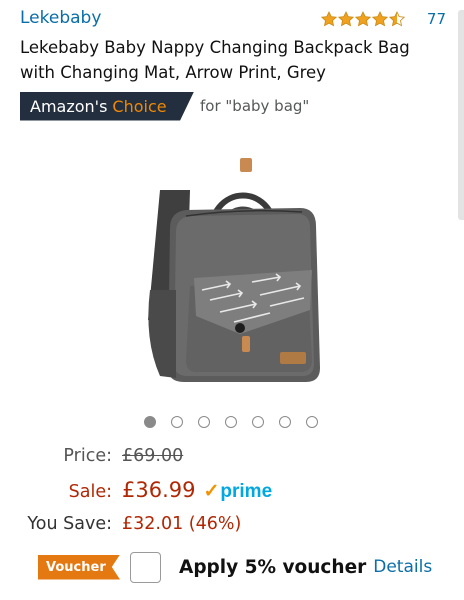 This screenshot has width=464, height=600. Describe the element at coordinates (436, 19) in the screenshot. I see `rating-count: 77` at that location.